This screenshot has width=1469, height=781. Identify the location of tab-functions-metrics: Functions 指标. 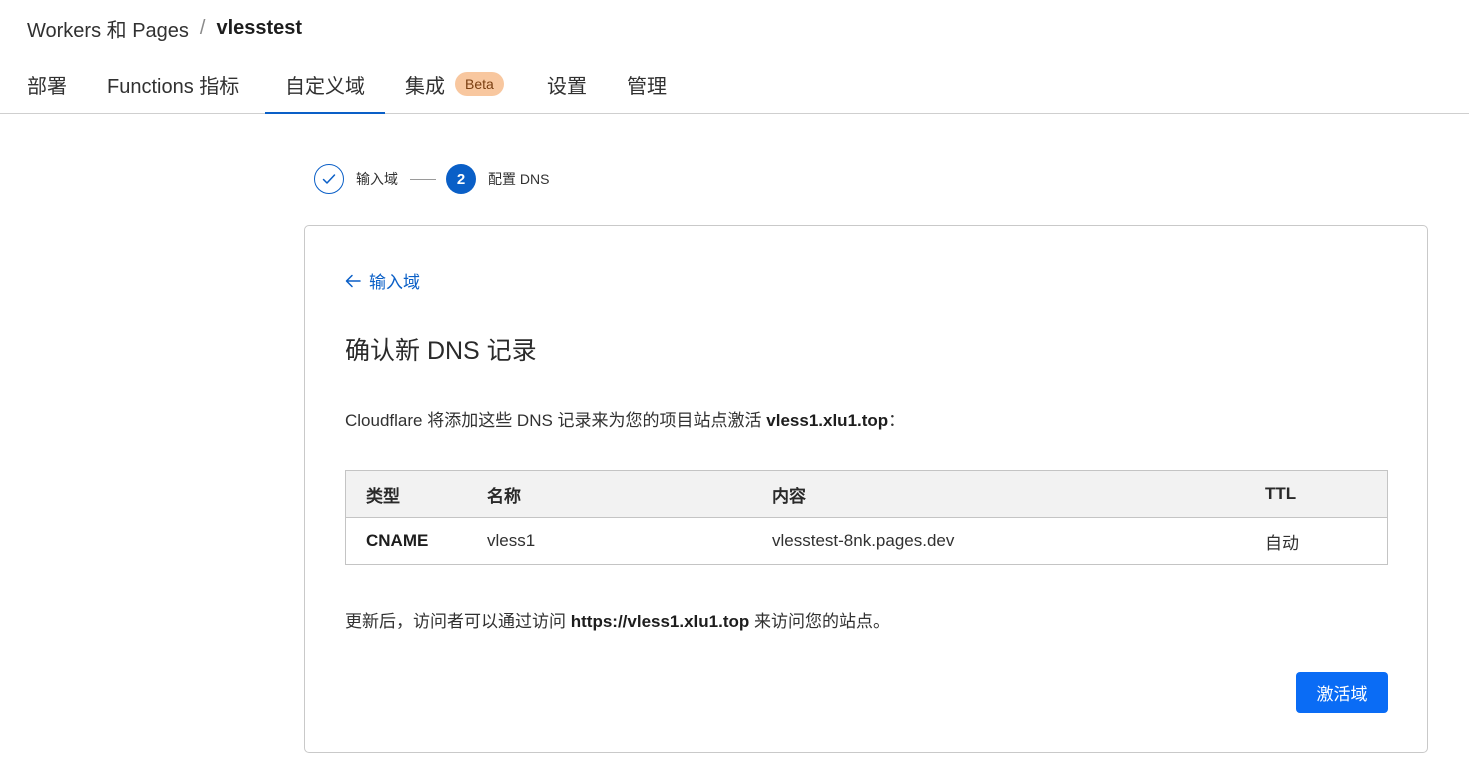
(173, 85).